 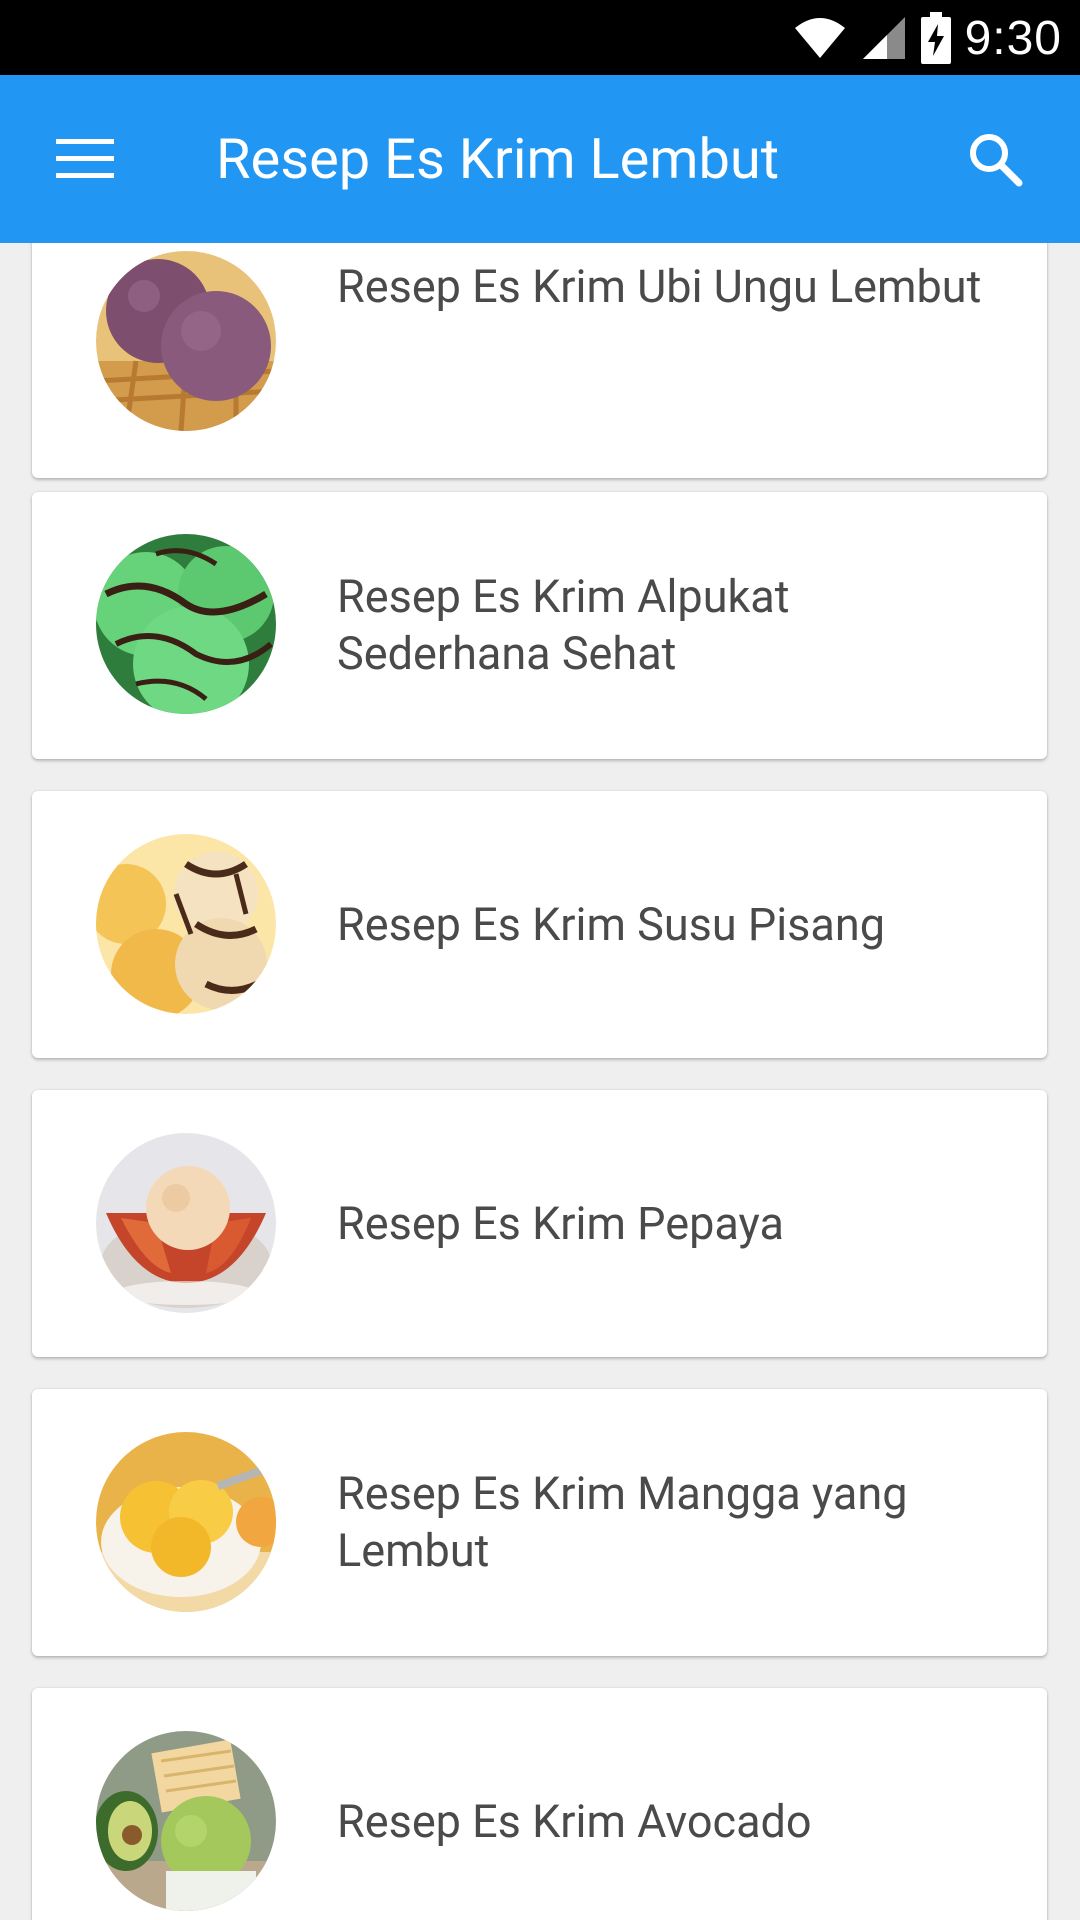 I want to click on menu-button, so click(x=85, y=159).